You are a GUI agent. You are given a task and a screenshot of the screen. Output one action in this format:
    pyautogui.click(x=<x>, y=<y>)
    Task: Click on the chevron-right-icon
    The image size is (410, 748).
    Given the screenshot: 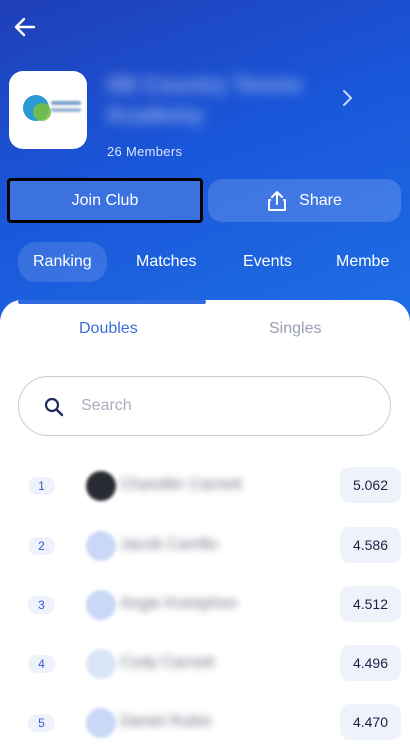 What is the action you would take?
    pyautogui.click(x=347, y=98)
    